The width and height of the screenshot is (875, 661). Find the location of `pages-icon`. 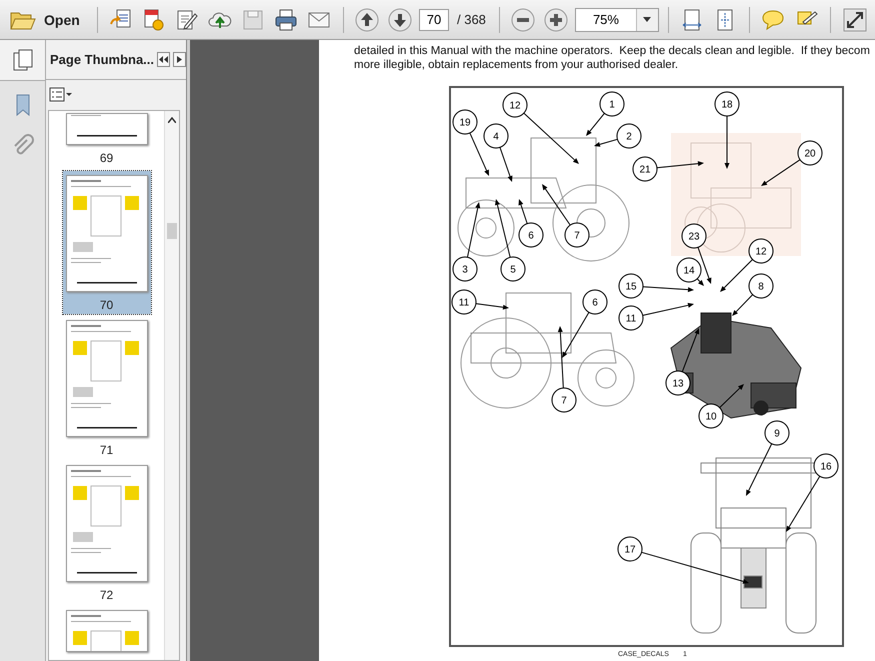

pages-icon is located at coordinates (22, 60).